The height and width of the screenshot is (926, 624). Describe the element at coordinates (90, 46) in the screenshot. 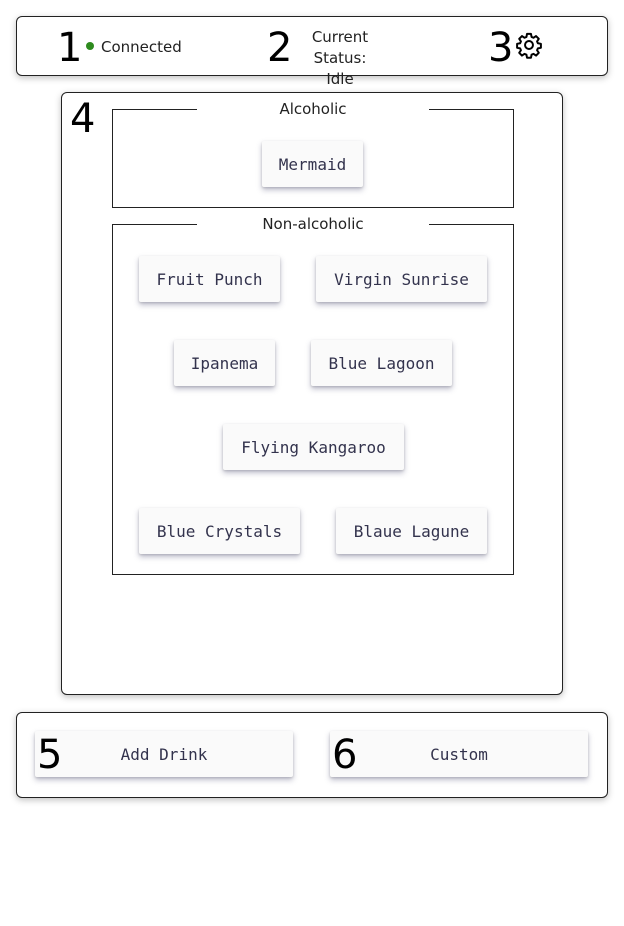

I see `connection-indicator-icon` at that location.